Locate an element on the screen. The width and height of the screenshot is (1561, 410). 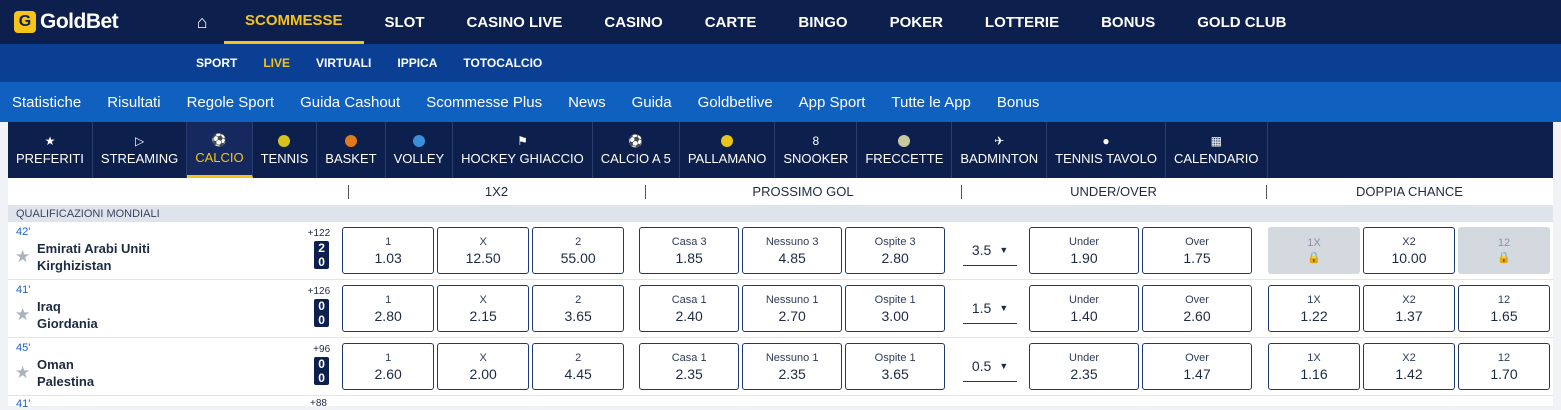
sport-tab-label: SNOOKER is located at coordinates (816, 158).